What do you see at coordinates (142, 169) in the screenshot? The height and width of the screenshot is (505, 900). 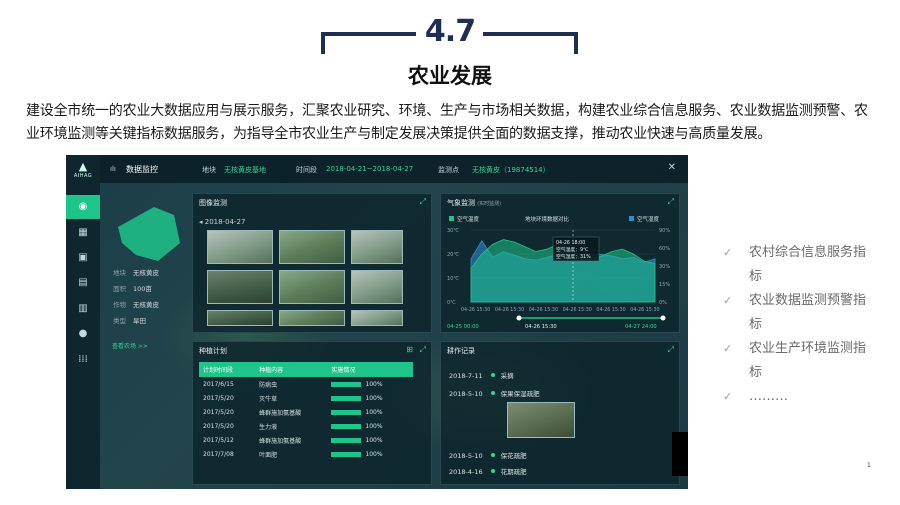 I see `dashboard-title: 数据监控` at bounding box center [142, 169].